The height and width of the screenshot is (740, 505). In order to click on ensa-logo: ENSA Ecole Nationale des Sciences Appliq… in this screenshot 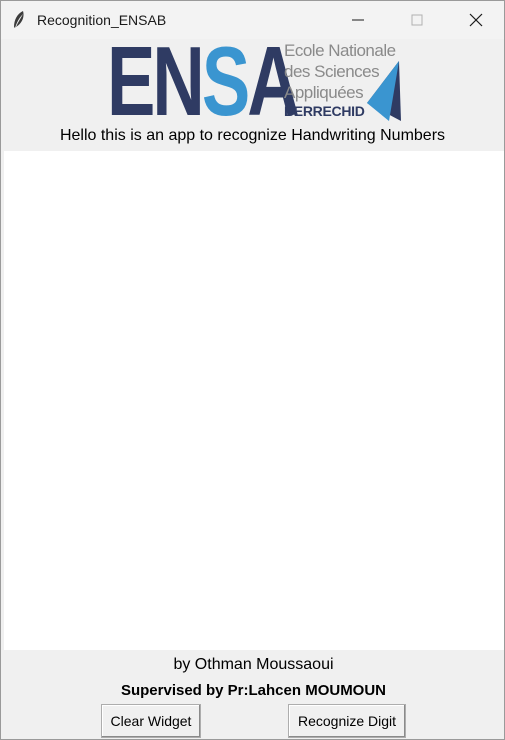, I will do `click(255, 81)`.